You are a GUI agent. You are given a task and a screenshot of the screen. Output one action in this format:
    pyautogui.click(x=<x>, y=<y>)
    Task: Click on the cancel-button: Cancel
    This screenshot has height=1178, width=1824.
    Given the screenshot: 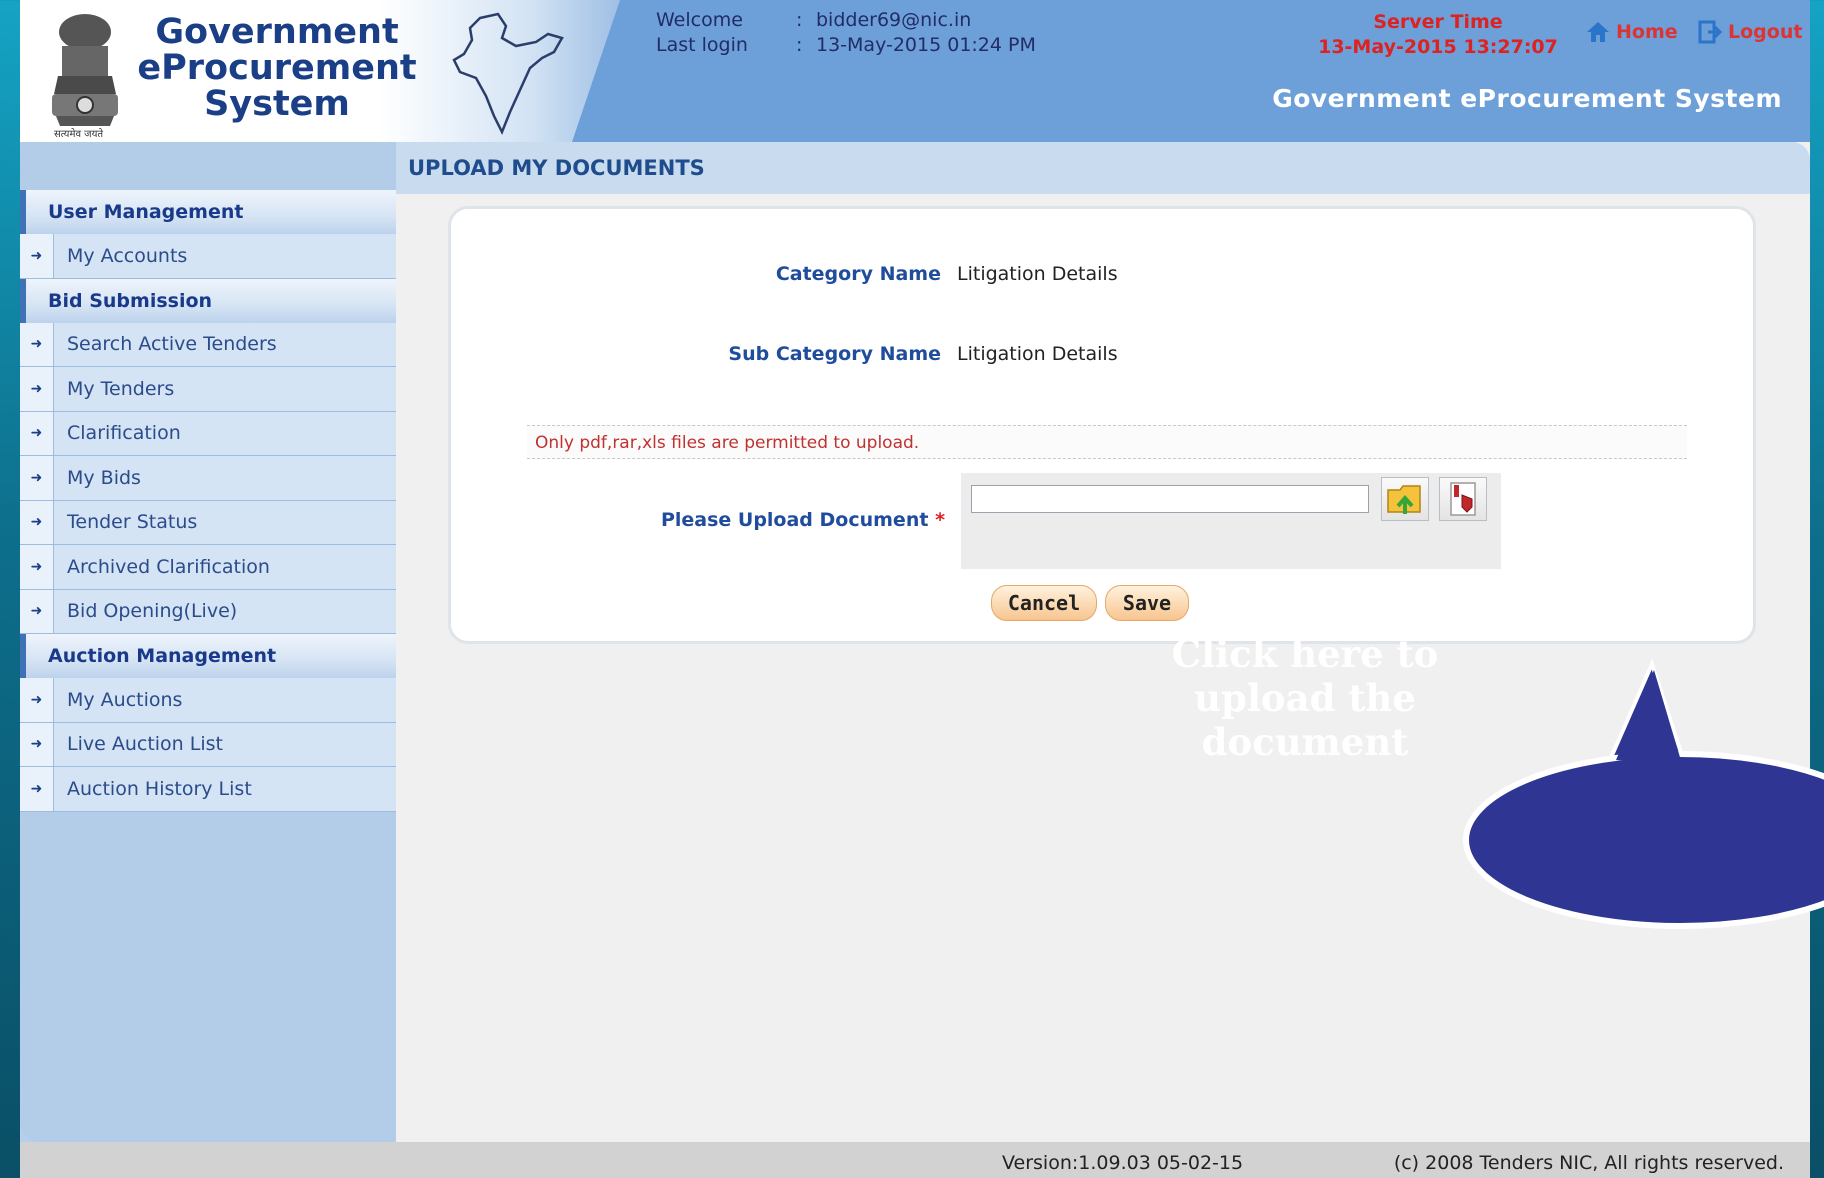 What is the action you would take?
    pyautogui.click(x=1044, y=603)
    